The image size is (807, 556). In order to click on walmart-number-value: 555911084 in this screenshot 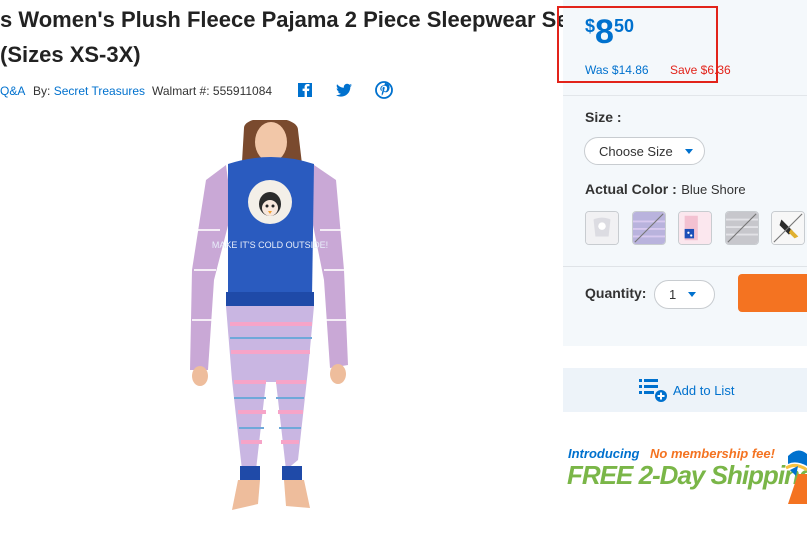, I will do `click(242, 91)`.